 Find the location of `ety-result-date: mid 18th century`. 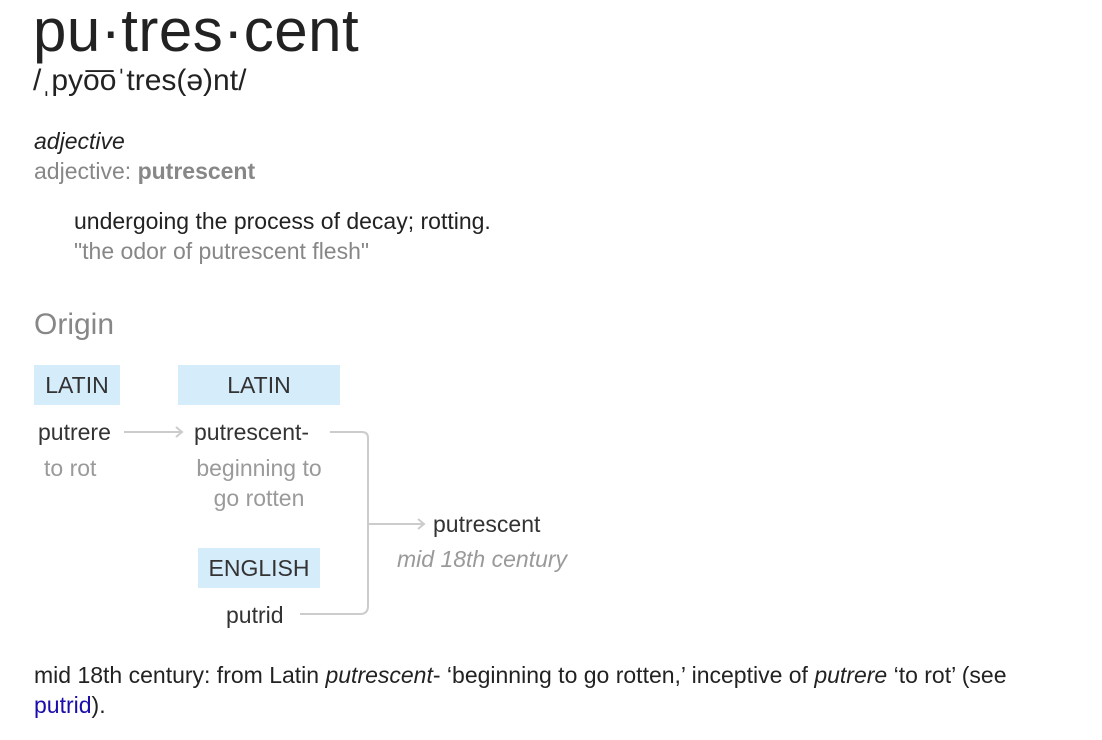

ety-result-date: mid 18th century is located at coordinates (482, 559).